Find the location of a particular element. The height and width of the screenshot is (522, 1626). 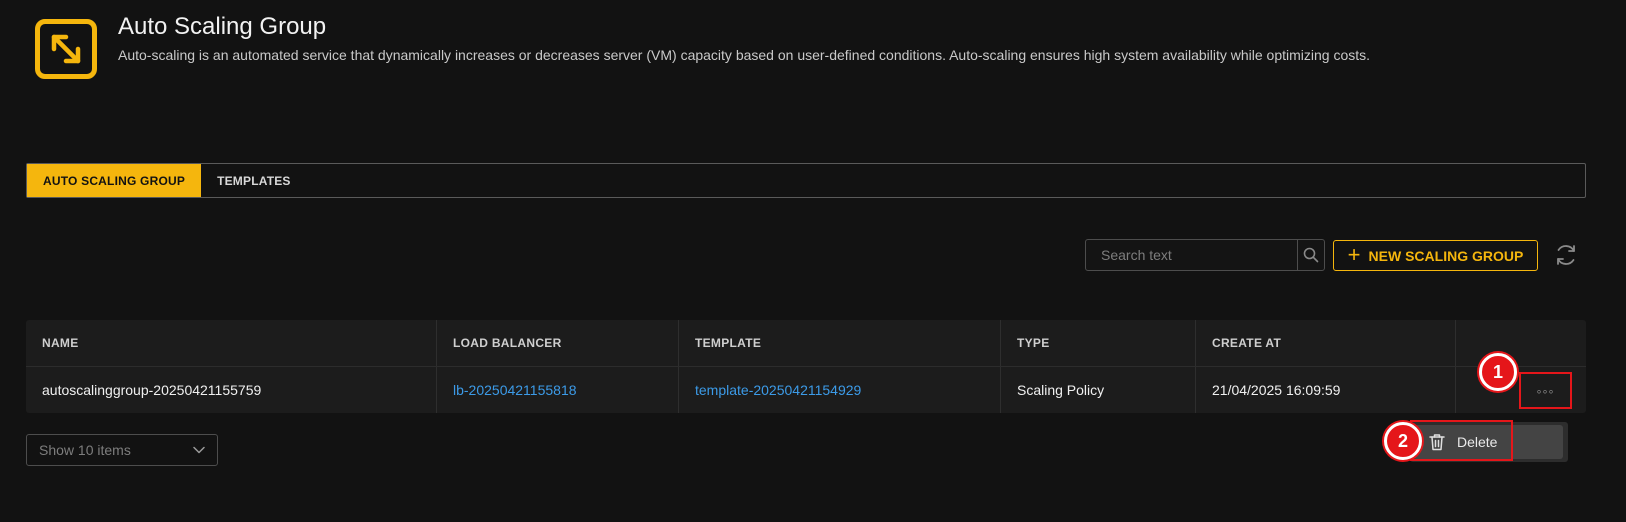

cell-created-at: 21/04/2025 16:09:59 is located at coordinates (1326, 390).